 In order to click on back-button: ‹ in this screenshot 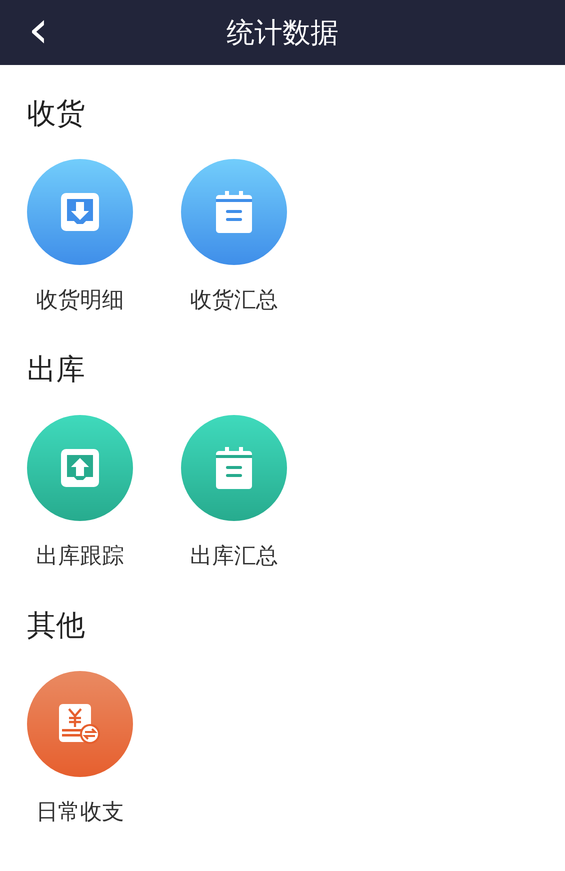, I will do `click(38, 30)`.